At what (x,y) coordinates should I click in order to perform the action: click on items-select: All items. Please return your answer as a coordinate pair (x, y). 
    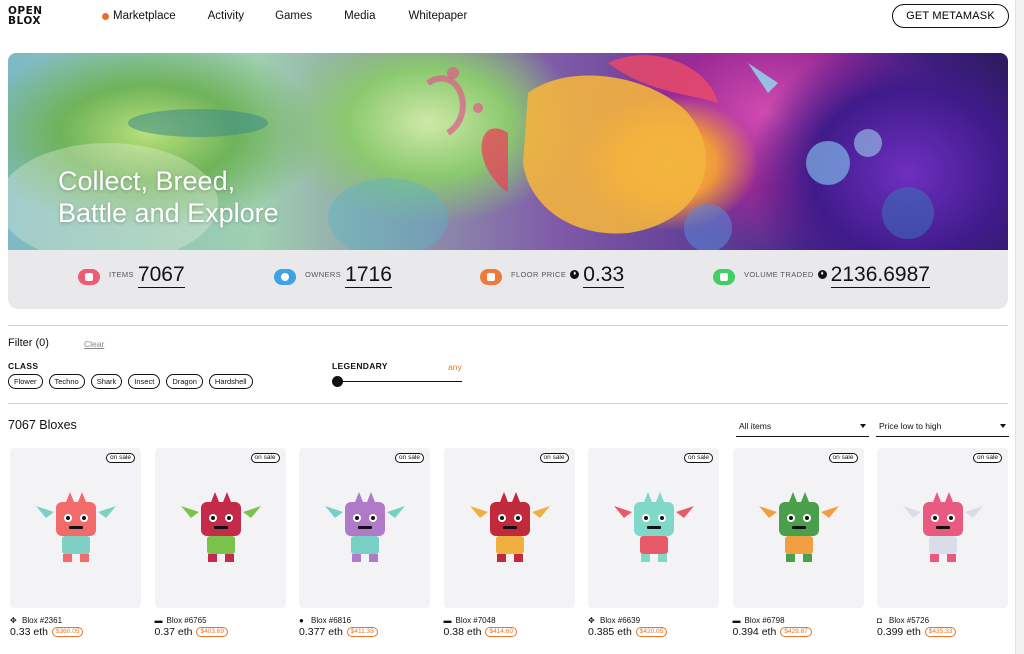
    Looking at the image, I should click on (802, 426).